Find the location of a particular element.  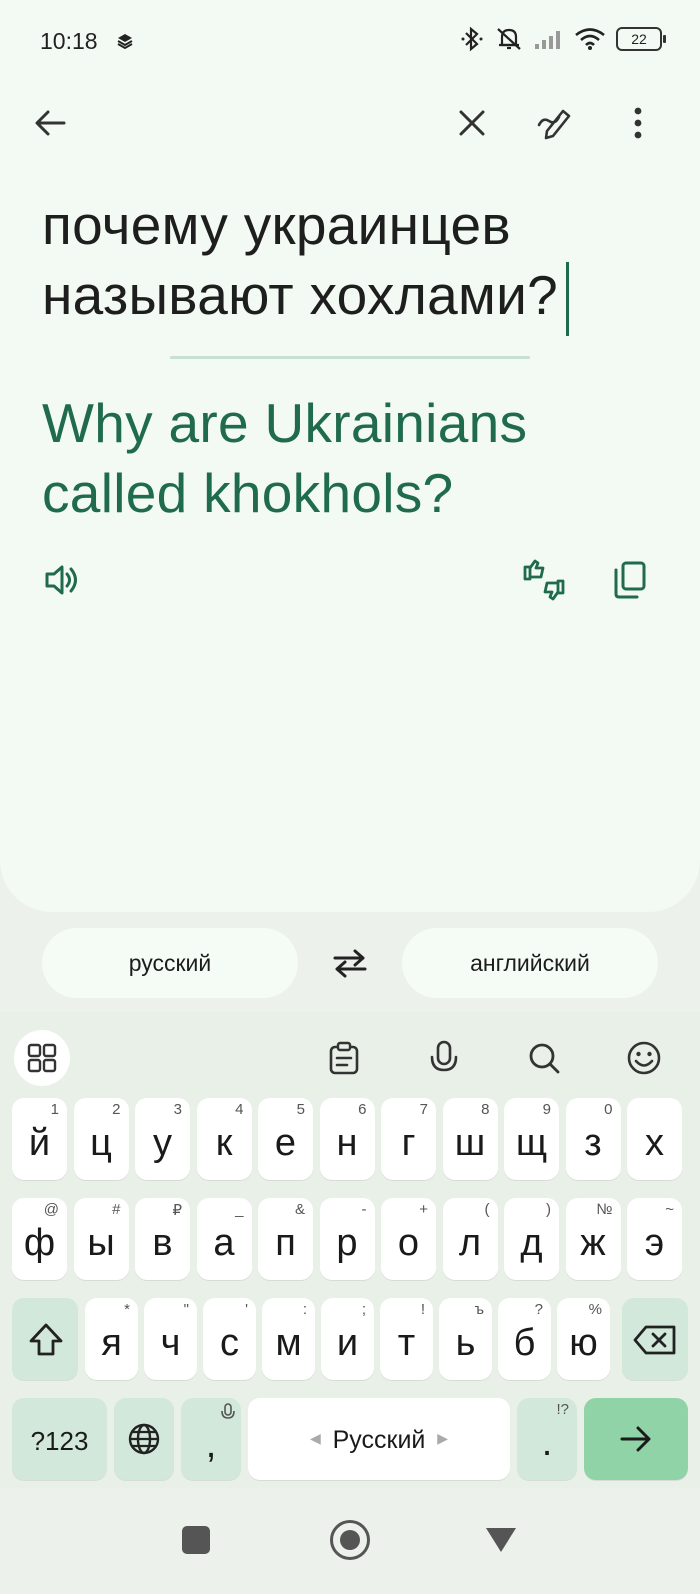

swap-languages-button is located at coordinates (350, 963).